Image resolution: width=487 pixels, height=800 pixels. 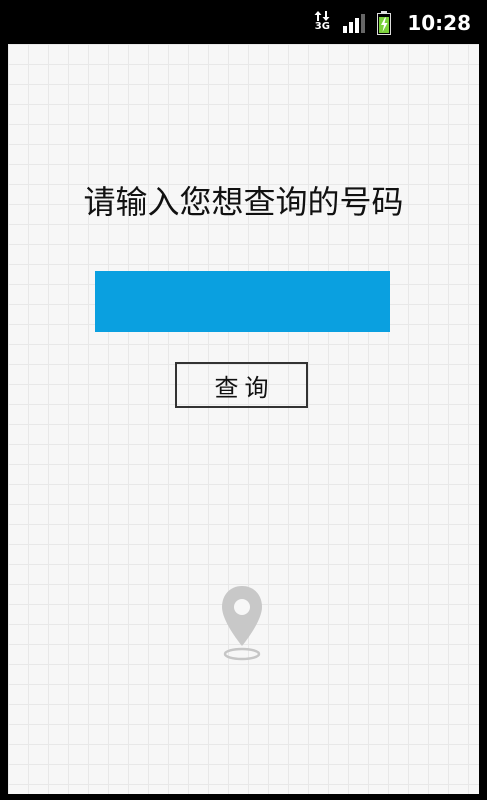 I want to click on clock: 10:28, so click(x=439, y=23).